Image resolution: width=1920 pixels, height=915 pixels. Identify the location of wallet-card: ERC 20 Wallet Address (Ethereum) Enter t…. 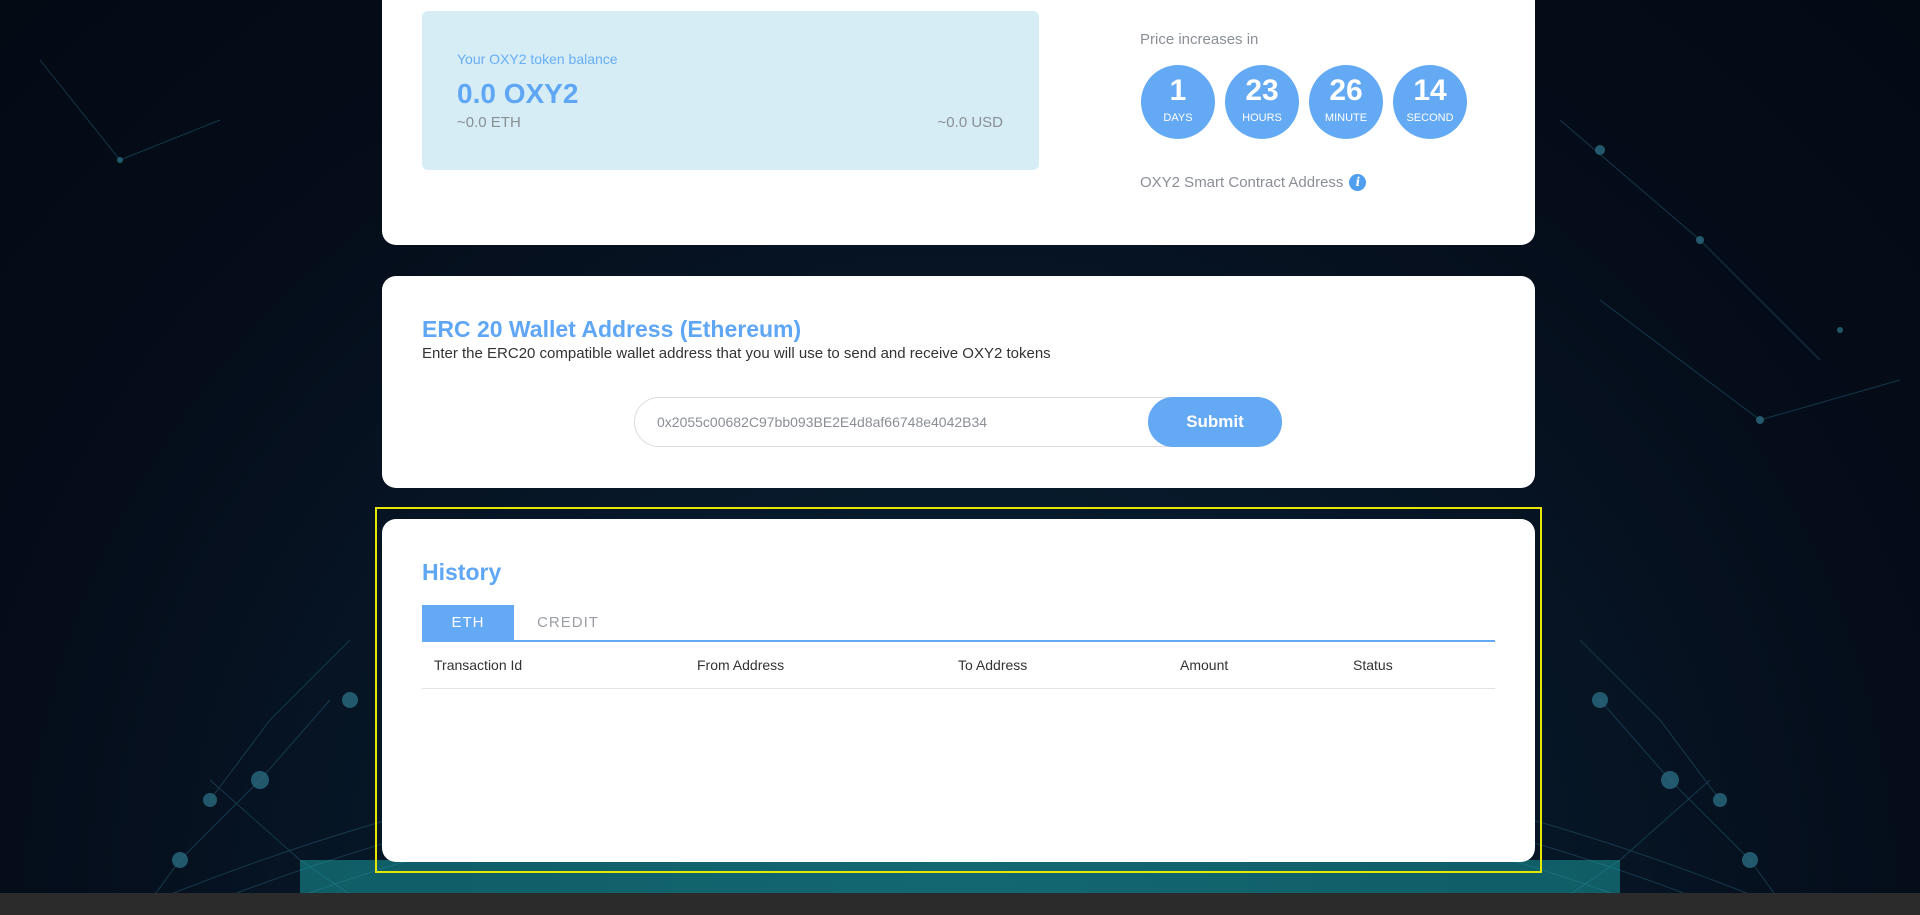
(958, 382).